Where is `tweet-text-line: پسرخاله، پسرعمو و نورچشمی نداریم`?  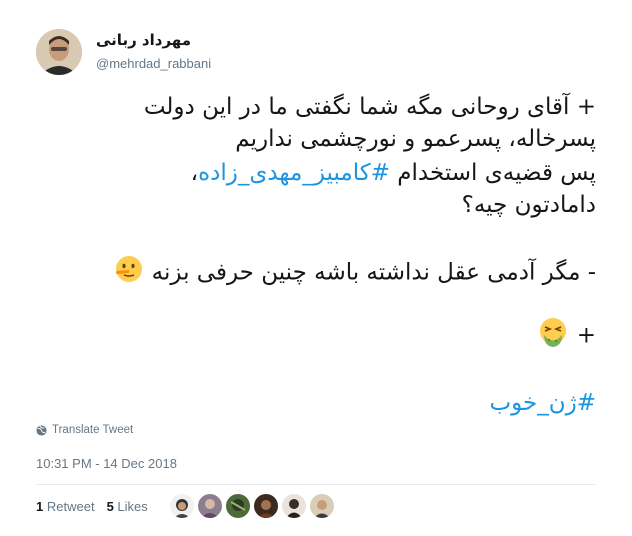
tweet-text-line: پسرخاله، پسرعمو و نورچشمی نداریم is located at coordinates (415, 139).